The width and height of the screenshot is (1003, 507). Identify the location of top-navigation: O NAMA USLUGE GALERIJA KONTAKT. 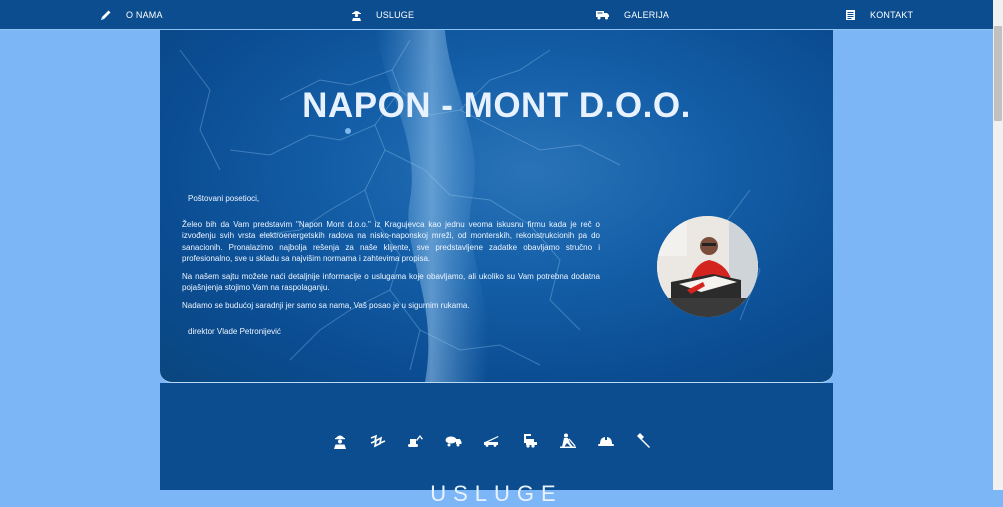
(496, 15).